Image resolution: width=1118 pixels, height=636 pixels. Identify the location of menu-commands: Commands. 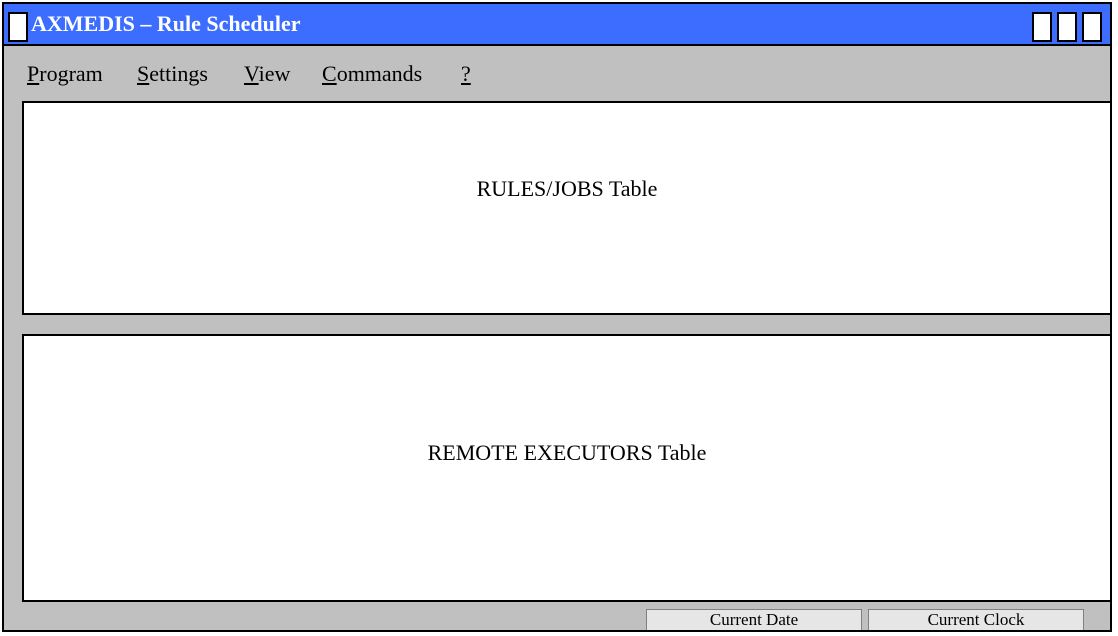
(372, 74).